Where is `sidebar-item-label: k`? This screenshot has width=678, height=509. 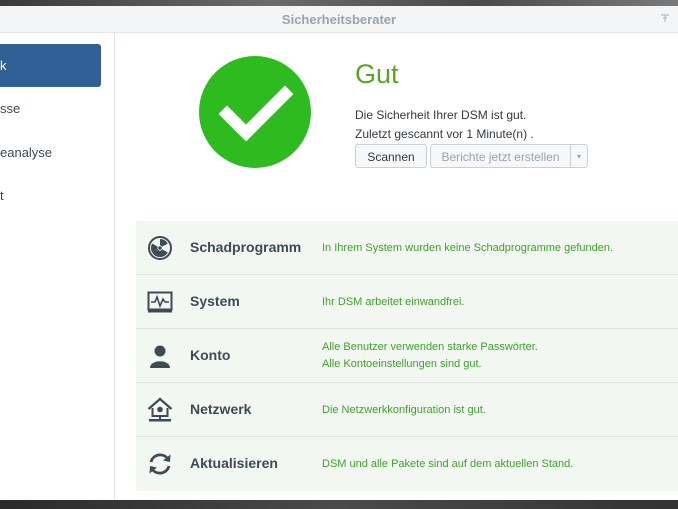
sidebar-item-label: k is located at coordinates (3, 65).